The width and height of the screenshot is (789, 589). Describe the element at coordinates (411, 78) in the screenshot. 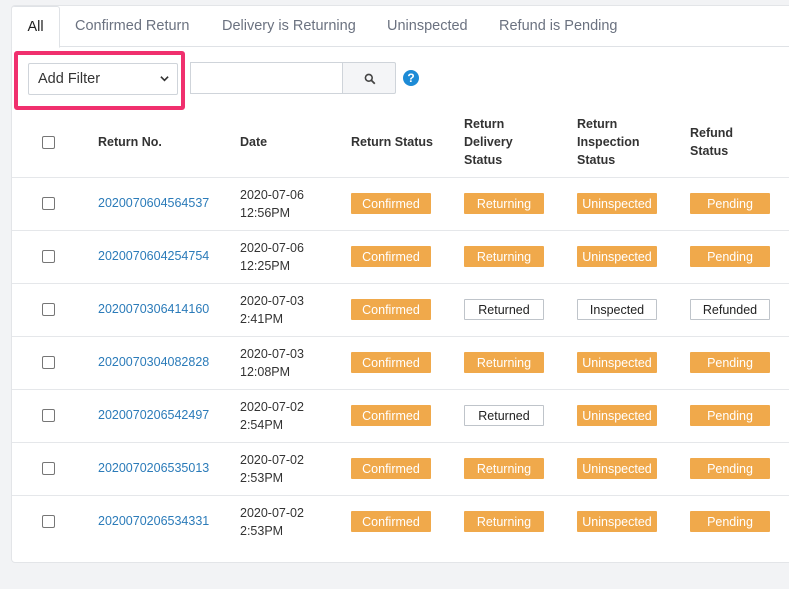

I see `help-icon: ?` at that location.